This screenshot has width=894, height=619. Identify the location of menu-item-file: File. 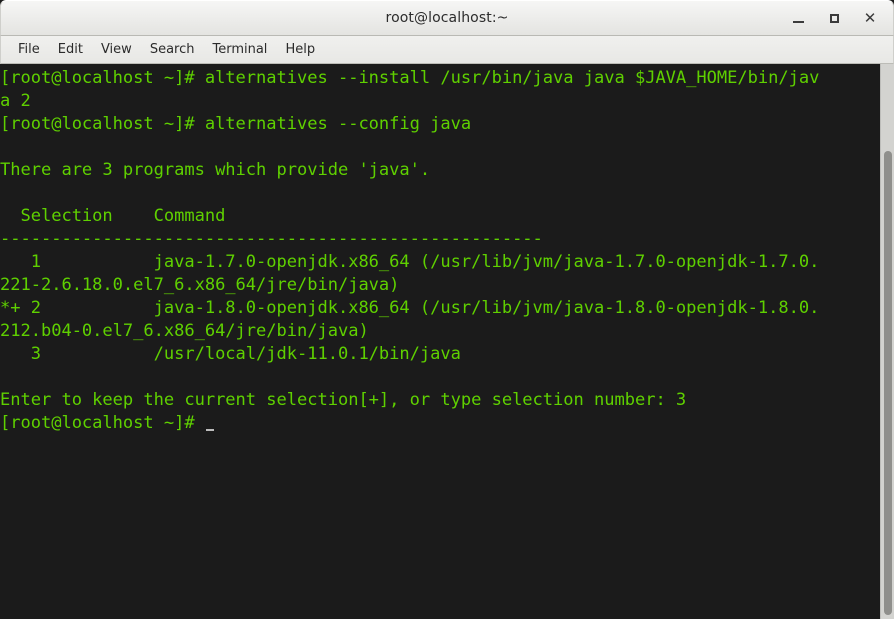
(29, 49).